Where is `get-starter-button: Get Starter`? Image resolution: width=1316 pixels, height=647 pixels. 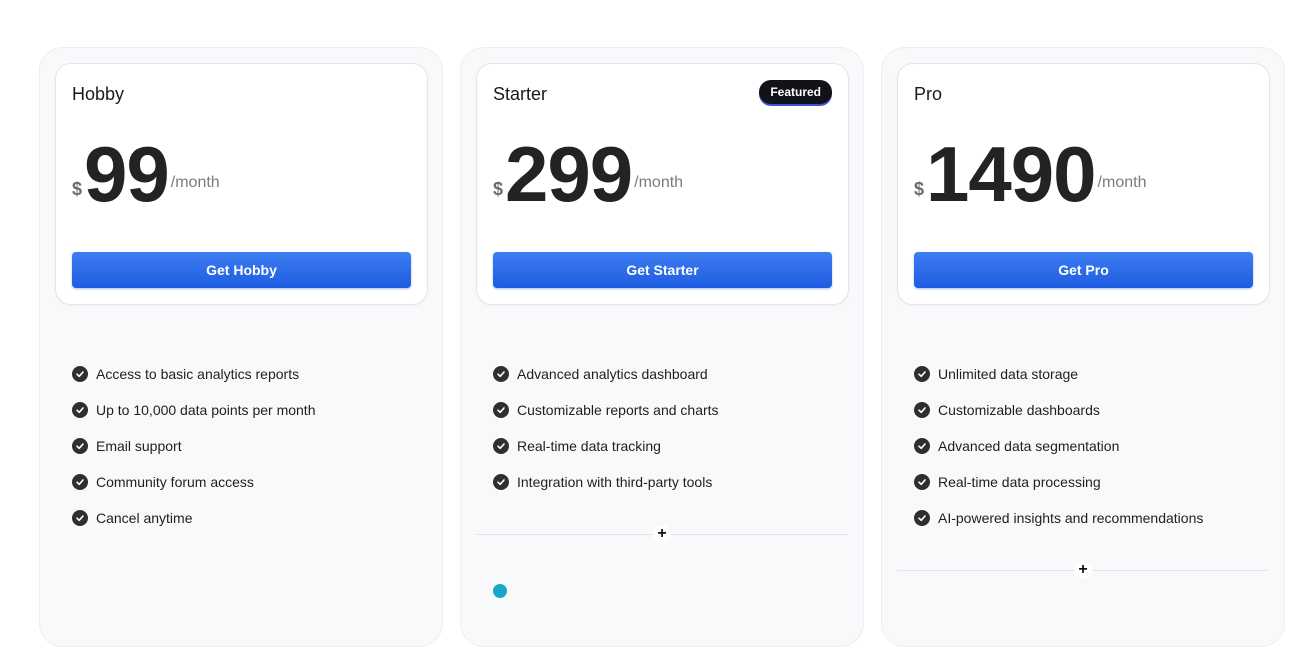 get-starter-button: Get Starter is located at coordinates (662, 270).